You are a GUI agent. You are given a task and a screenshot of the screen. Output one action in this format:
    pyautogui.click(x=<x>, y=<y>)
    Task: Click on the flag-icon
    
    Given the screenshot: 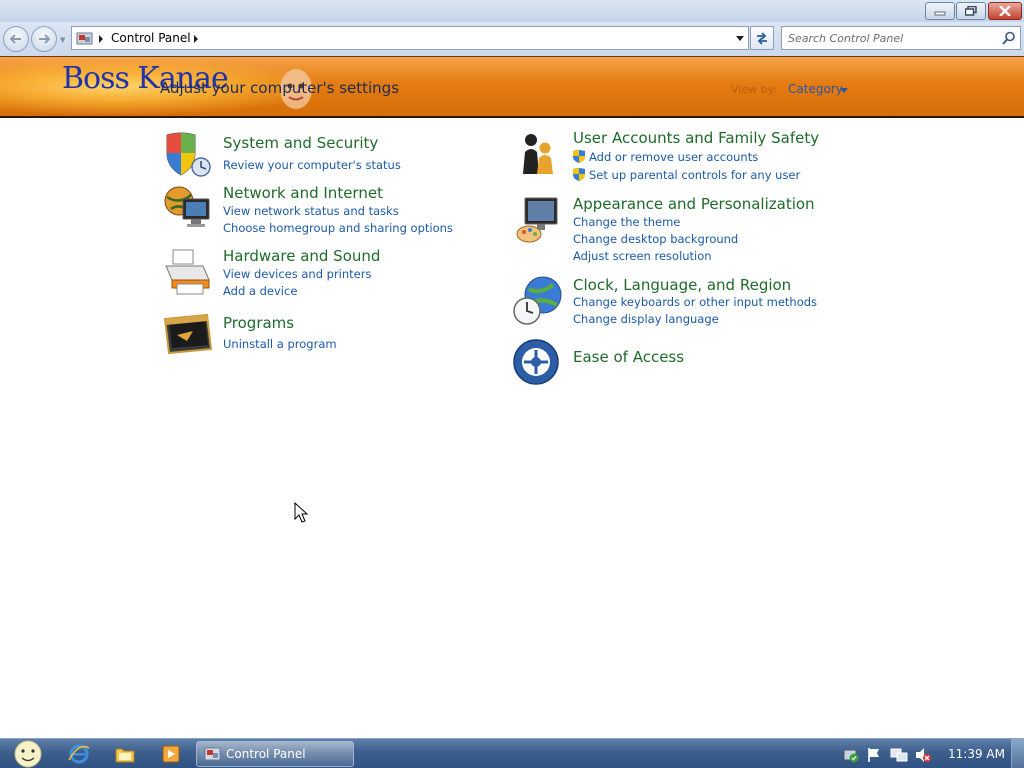 What is the action you would take?
    pyautogui.click(x=874, y=755)
    